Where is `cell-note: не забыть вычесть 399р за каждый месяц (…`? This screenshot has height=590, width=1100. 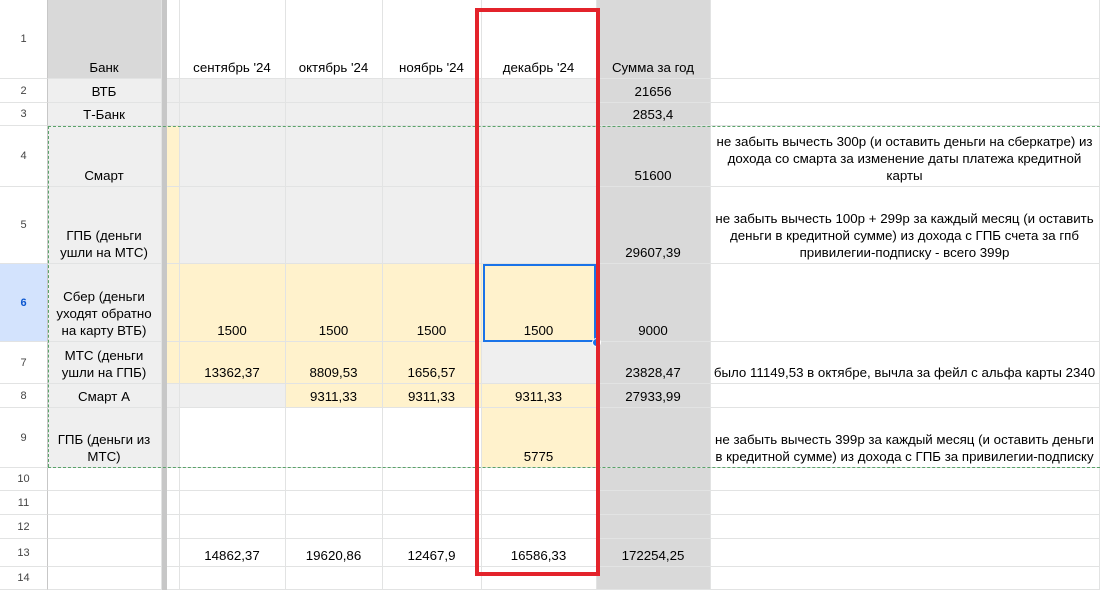
cell-note: не забыть вычесть 399р за каждый месяц (… is located at coordinates (905, 438).